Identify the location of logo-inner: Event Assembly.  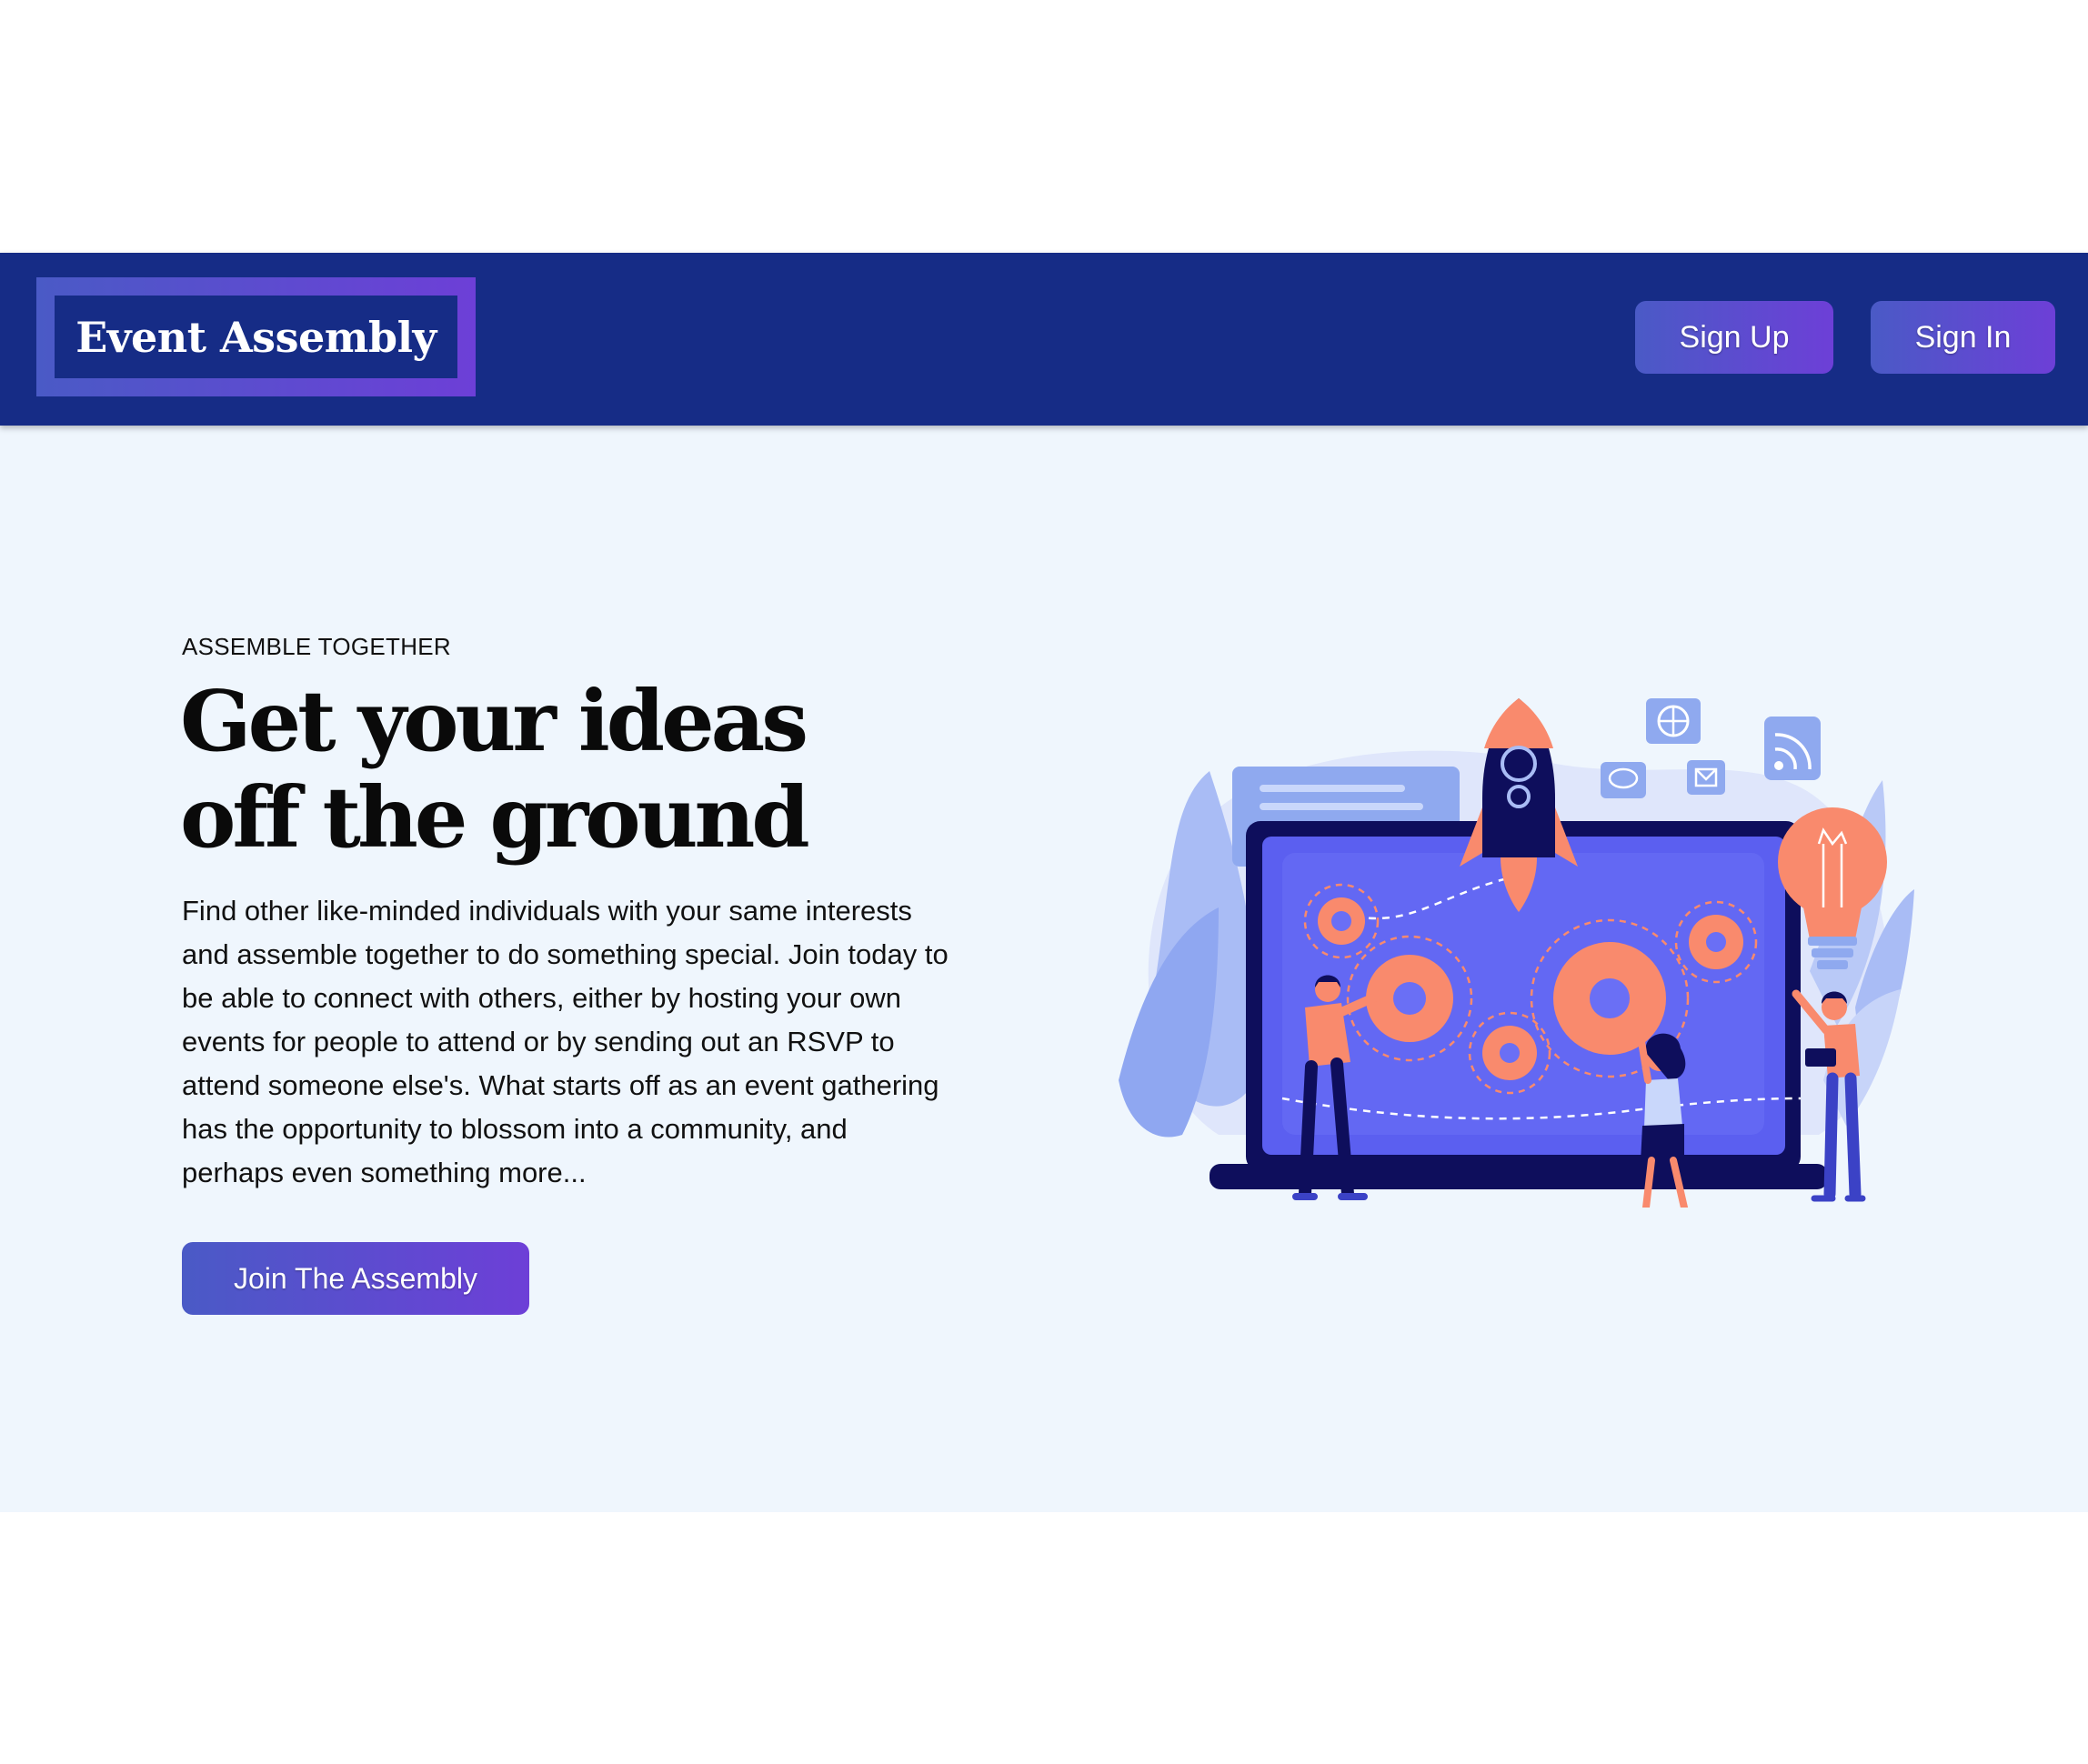
(256, 337).